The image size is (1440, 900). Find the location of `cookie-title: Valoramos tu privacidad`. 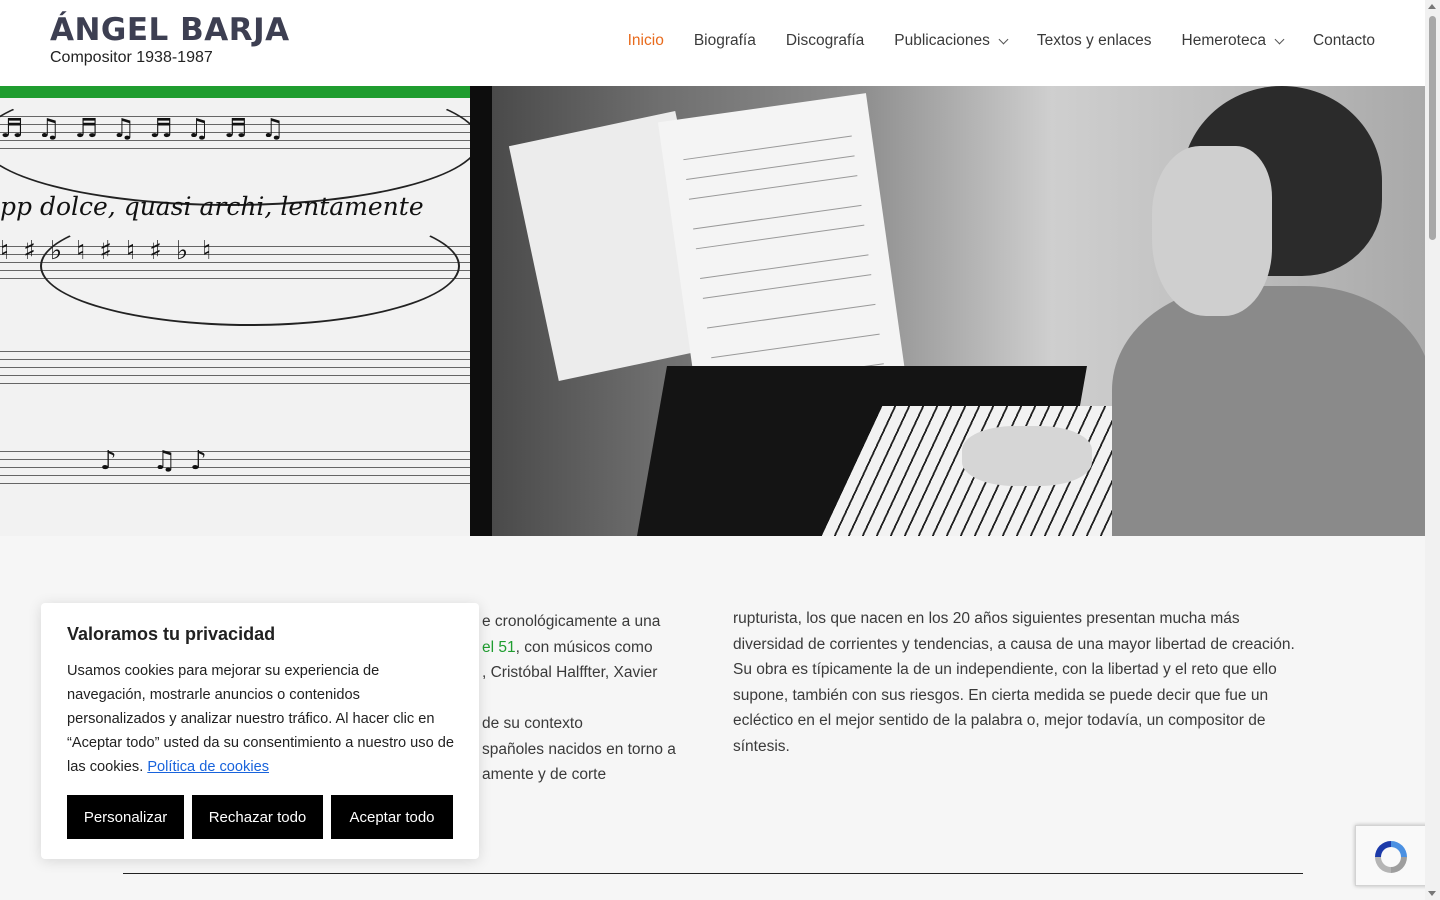

cookie-title: Valoramos tu privacidad is located at coordinates (171, 634).